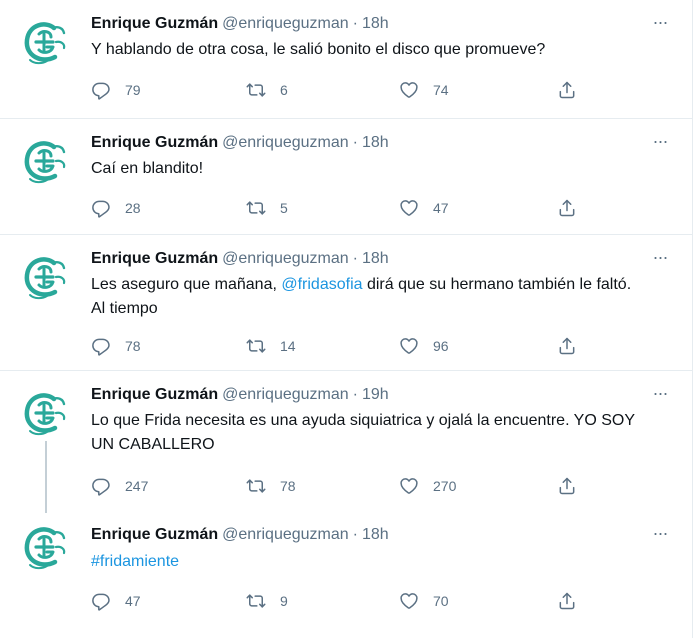 The height and width of the screenshot is (638, 700). I want to click on retweet-count: 5, so click(284, 208).